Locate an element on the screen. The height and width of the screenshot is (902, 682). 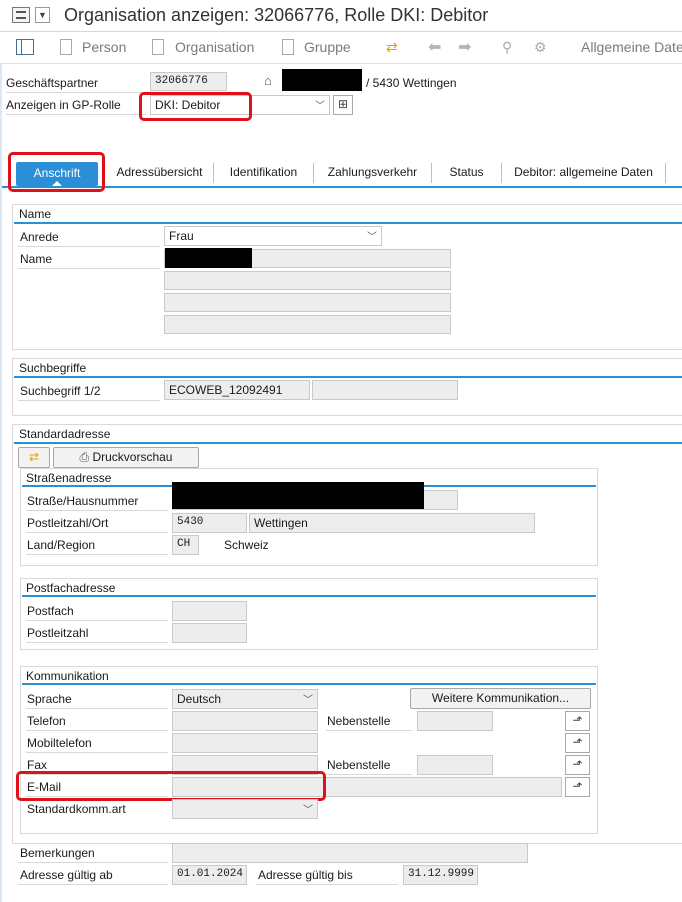
anrede-underline is located at coordinates (89, 246).